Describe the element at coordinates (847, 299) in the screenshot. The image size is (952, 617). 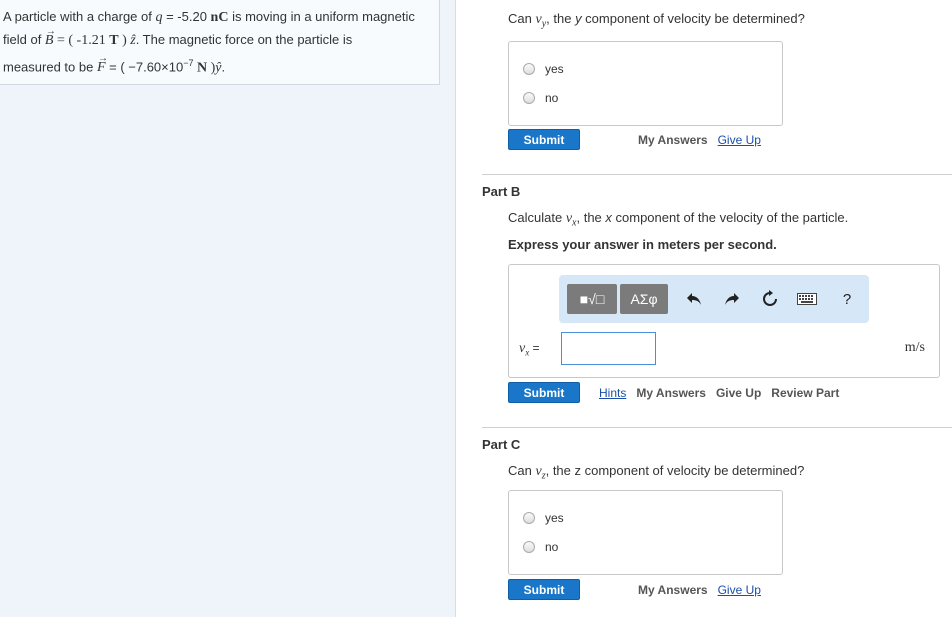
I see `help-icon: ?` at that location.